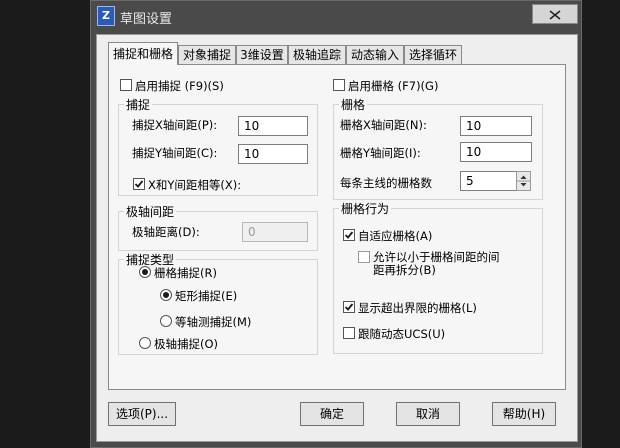  I want to click on tab-dynamic-input: 动态输入, so click(375, 54).